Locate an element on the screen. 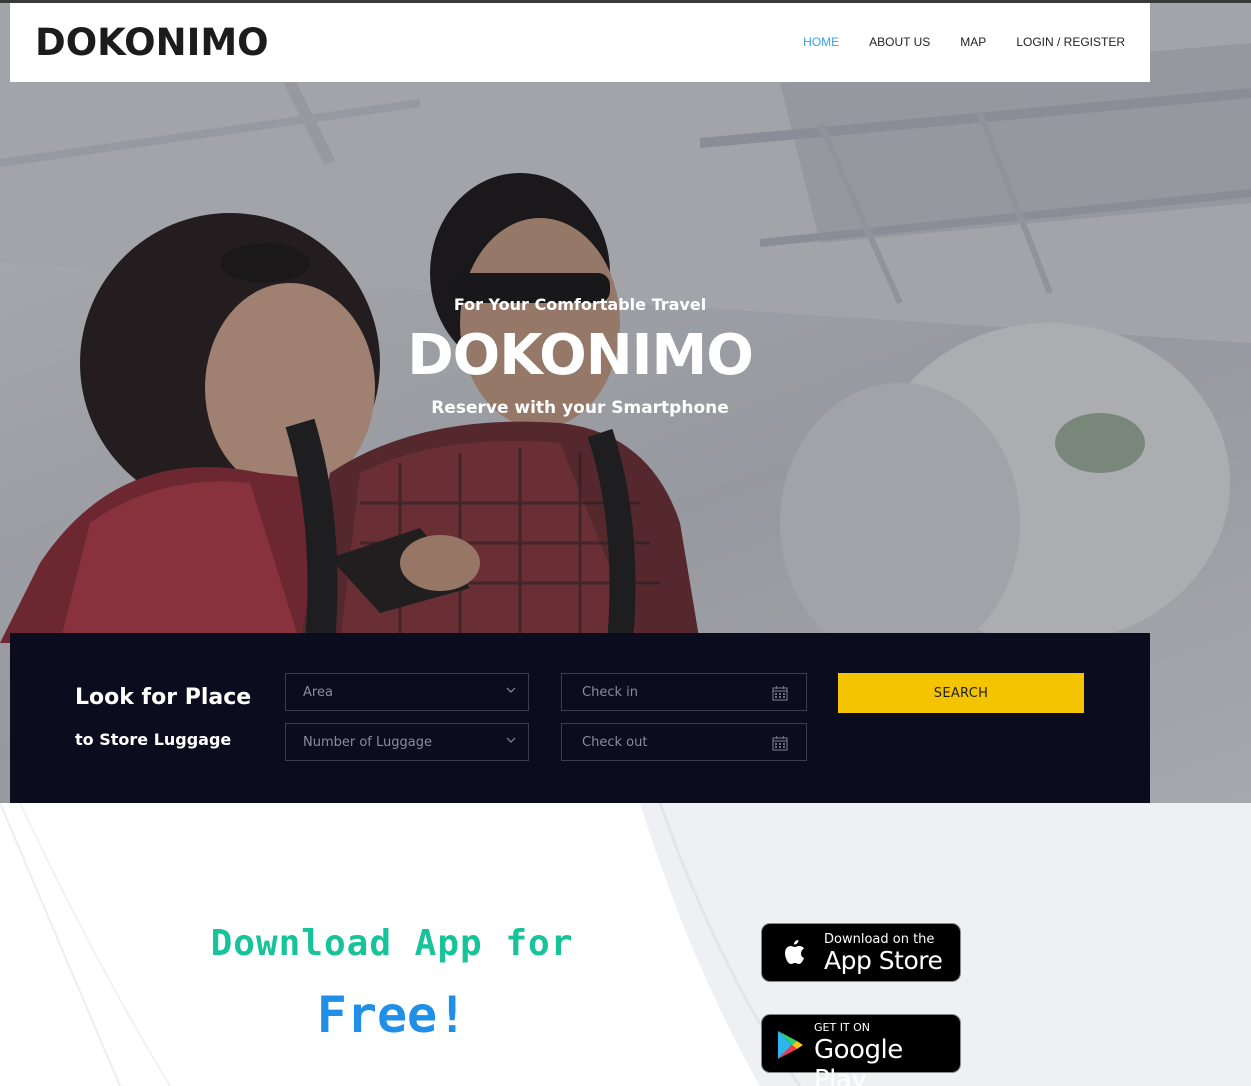 The image size is (1251, 1086). hero-title: DOKONIMO is located at coordinates (580, 355).